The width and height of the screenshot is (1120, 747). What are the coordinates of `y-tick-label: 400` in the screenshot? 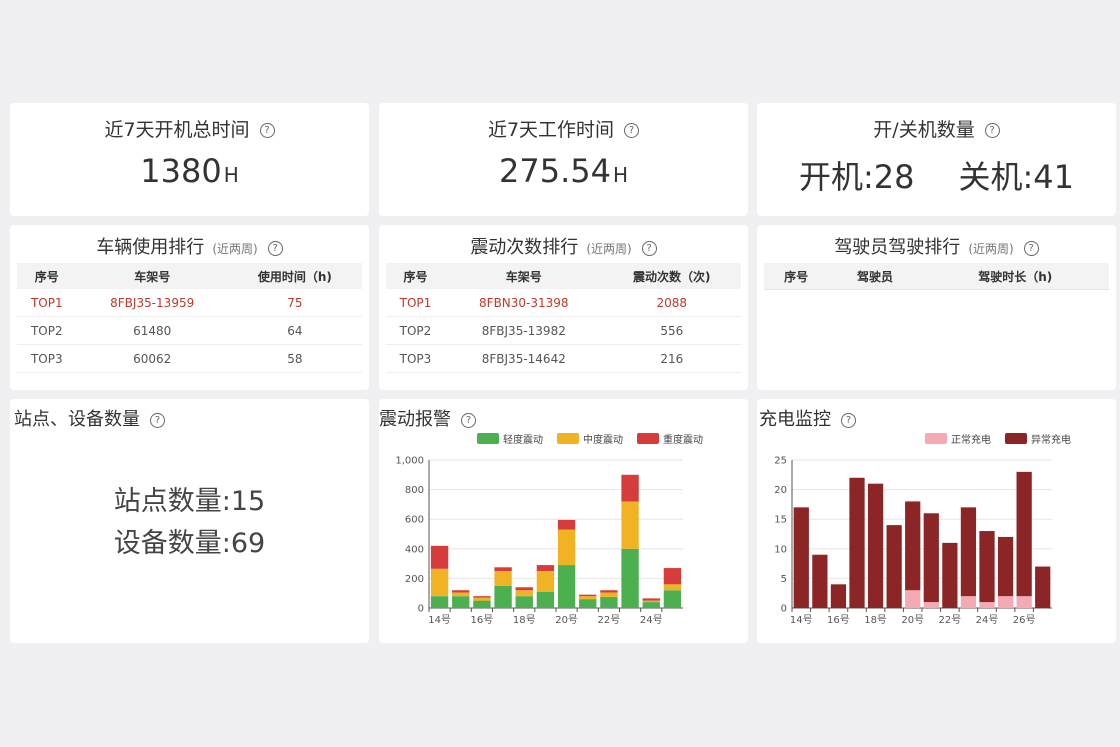 It's located at (414, 549).